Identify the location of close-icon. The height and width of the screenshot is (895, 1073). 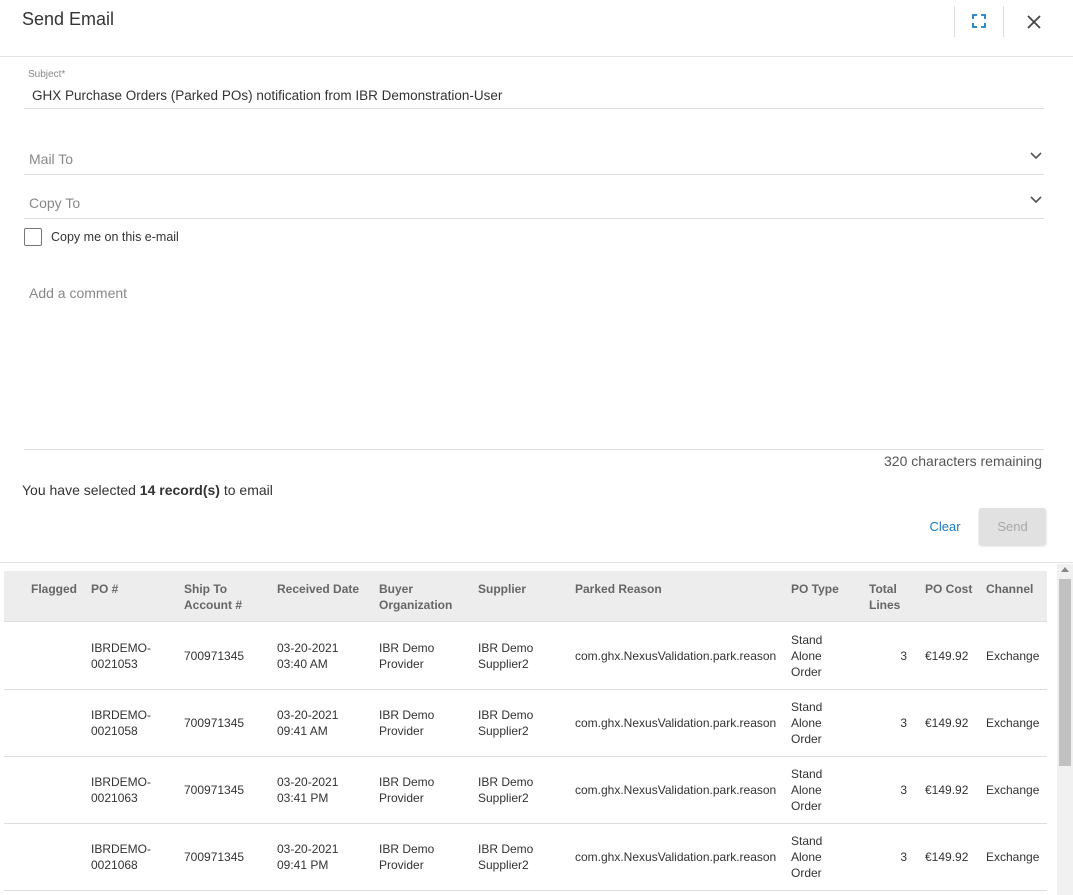
(1034, 22).